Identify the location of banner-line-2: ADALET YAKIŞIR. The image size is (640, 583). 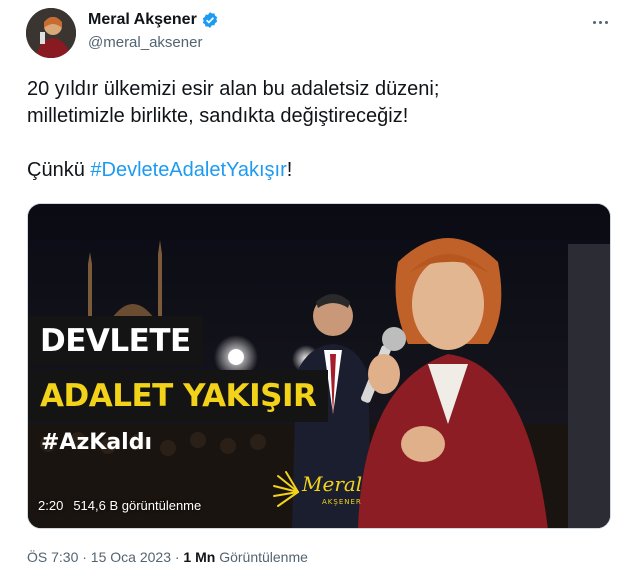
(178, 396).